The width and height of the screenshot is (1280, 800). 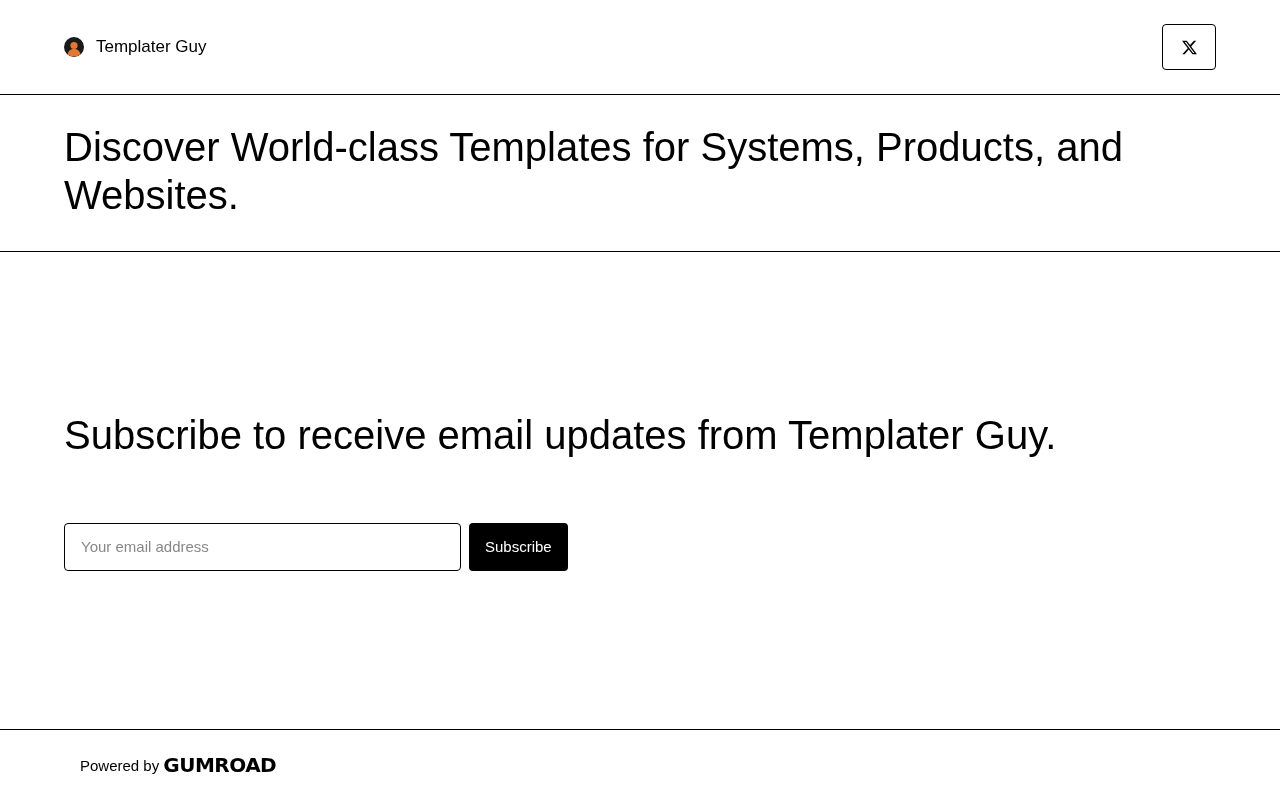 I want to click on x-logo-icon, so click(x=1189, y=47).